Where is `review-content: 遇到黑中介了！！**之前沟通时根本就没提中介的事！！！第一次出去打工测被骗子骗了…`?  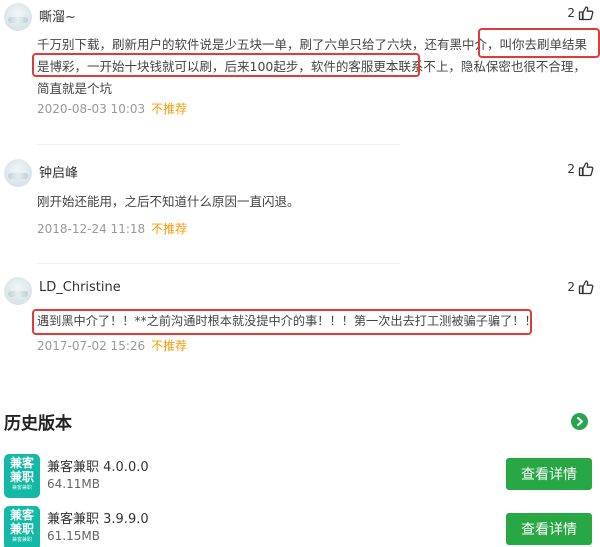
review-content: 遇到黑中介了！！**之前沟通时根本就没提中介的事！！！第一次出去打工测被骗子骗了… is located at coordinates (287, 321).